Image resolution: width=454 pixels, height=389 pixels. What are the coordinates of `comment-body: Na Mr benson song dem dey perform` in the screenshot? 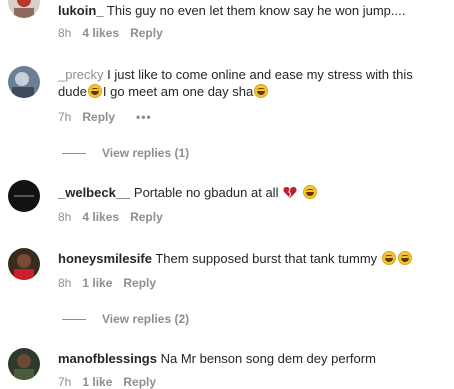 It's located at (268, 358).